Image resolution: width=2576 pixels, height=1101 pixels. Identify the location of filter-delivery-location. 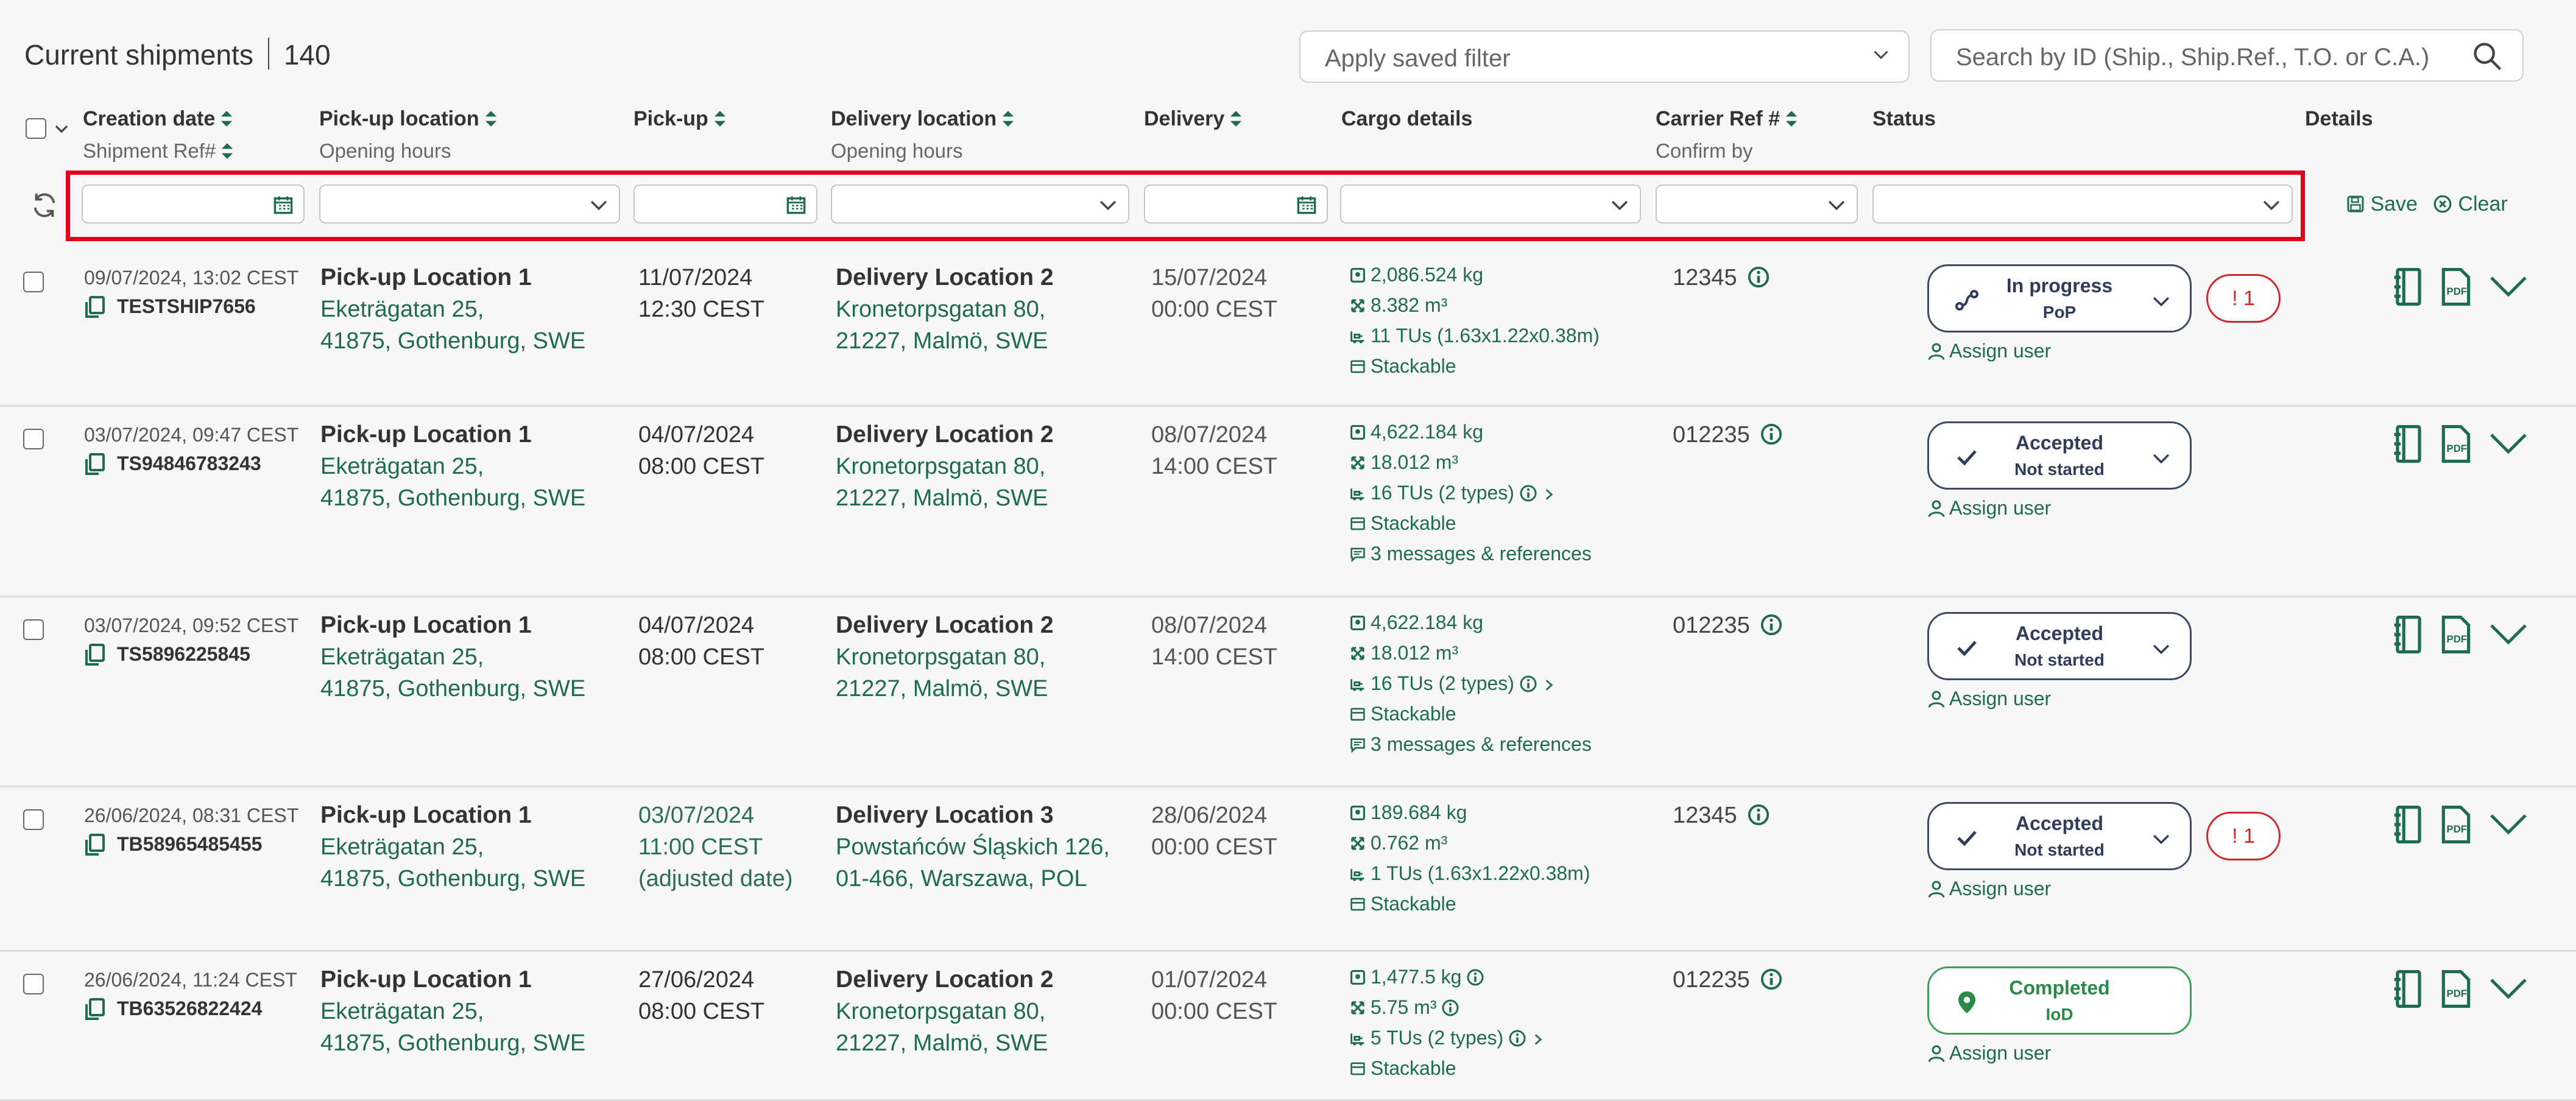
(980, 204).